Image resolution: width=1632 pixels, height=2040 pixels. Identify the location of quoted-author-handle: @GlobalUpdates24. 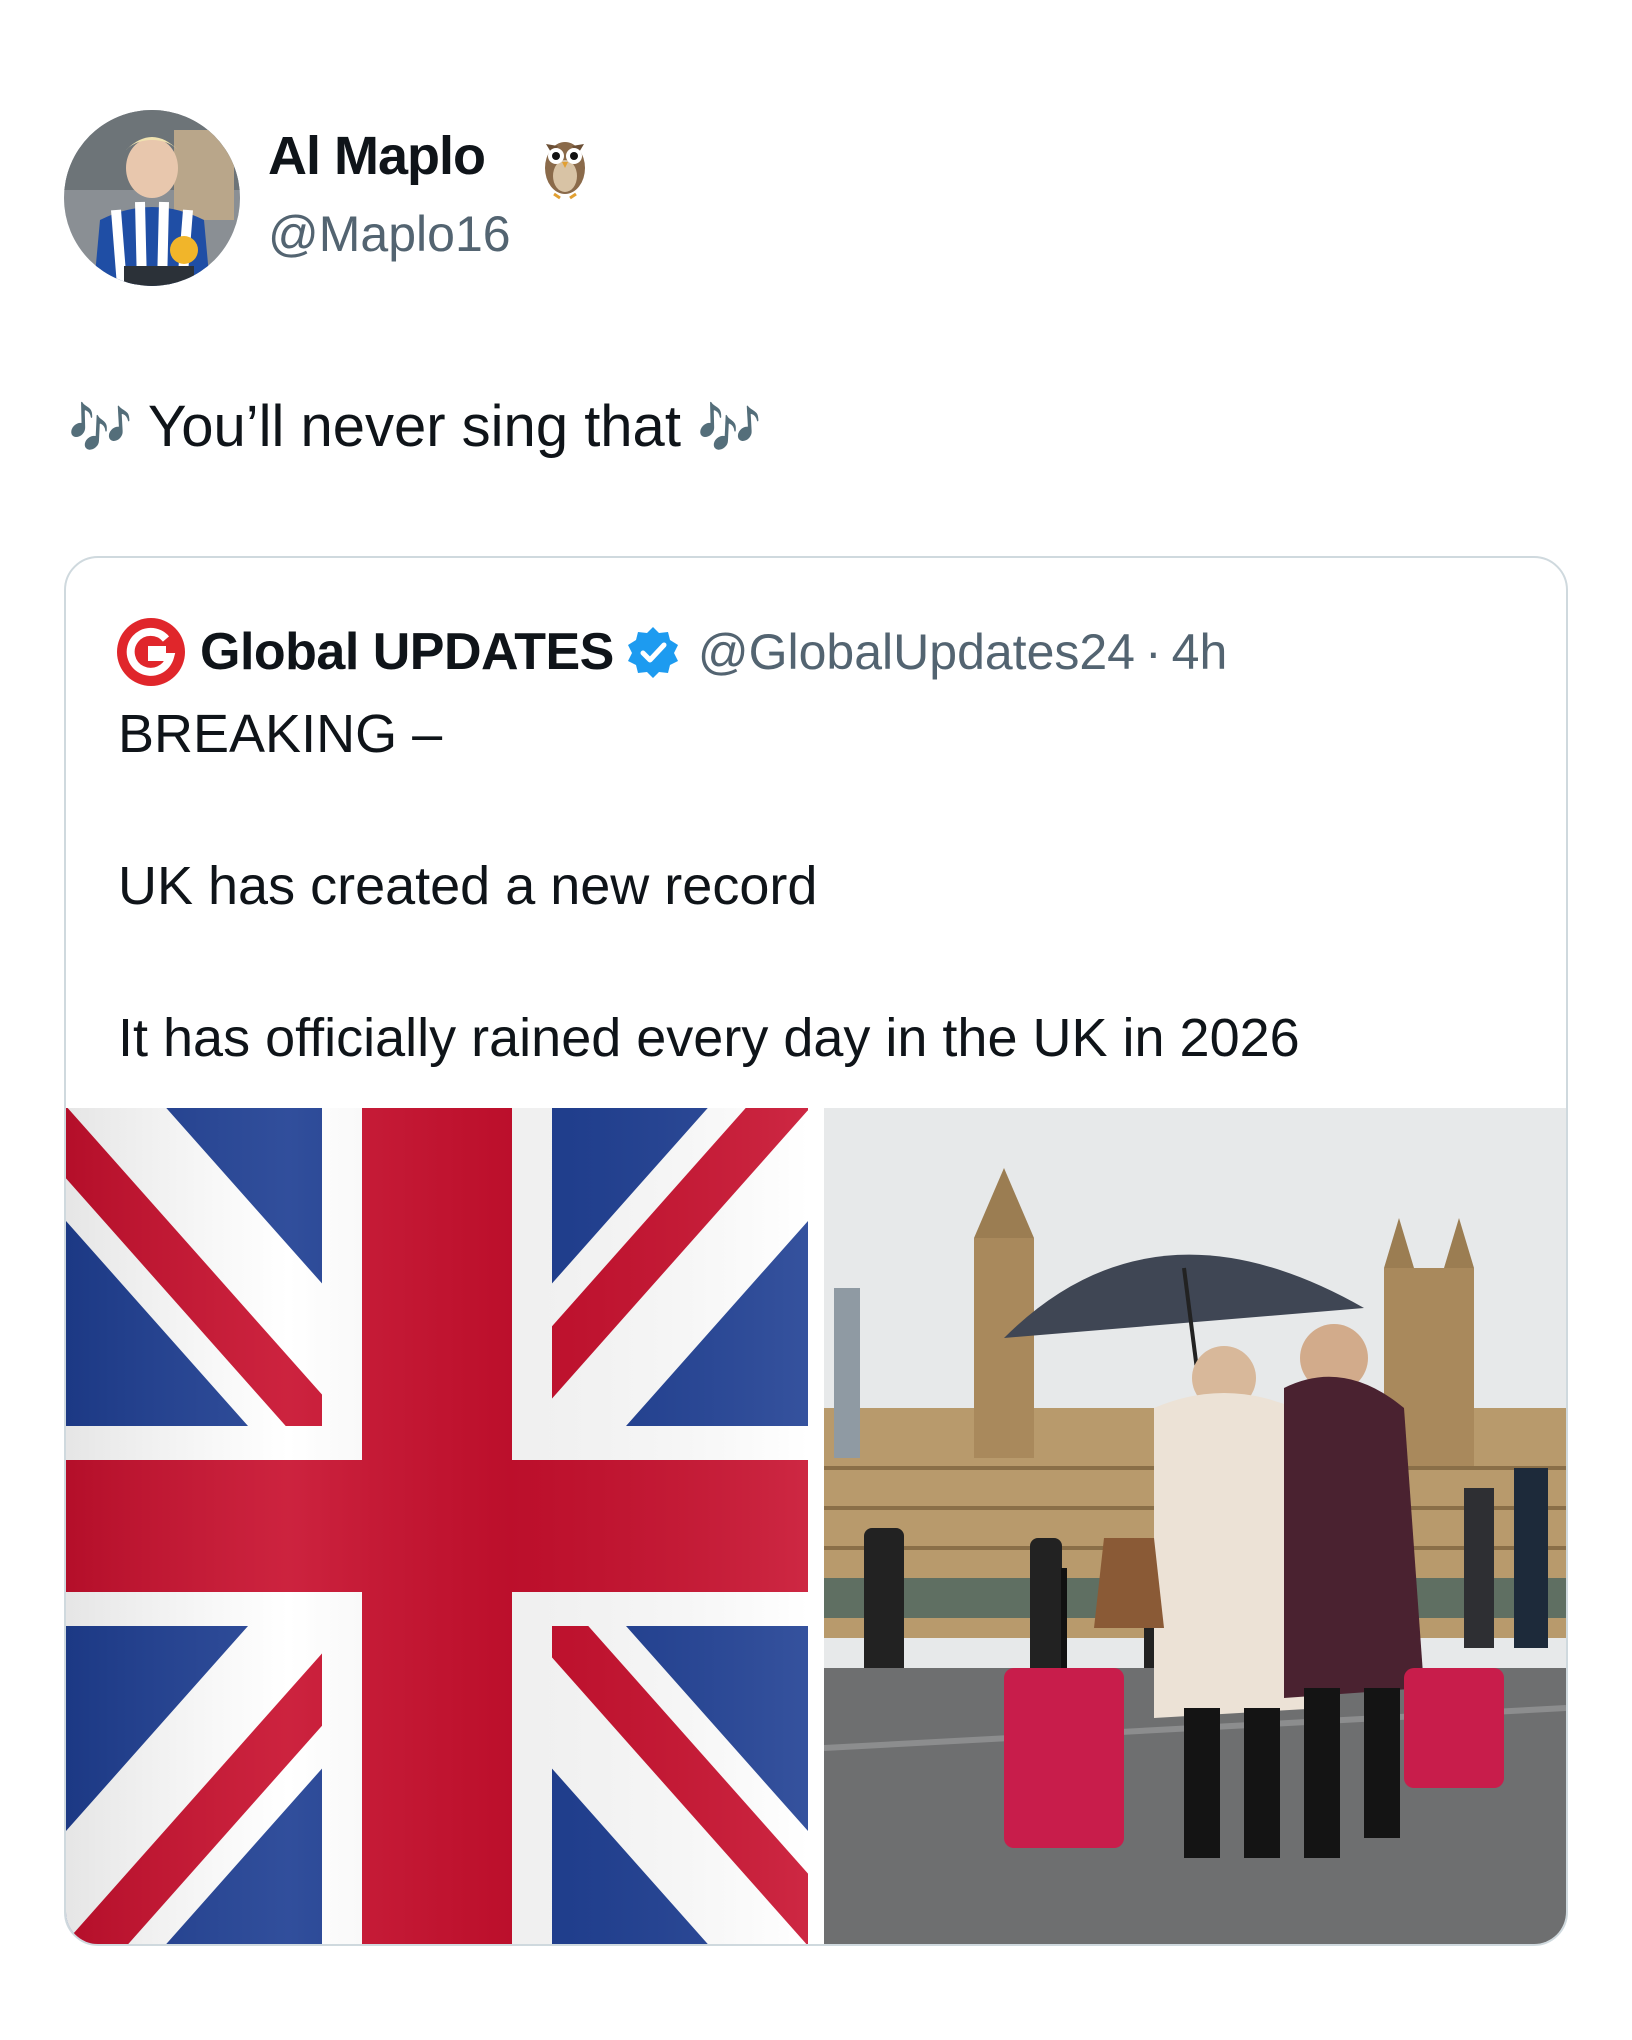
(916, 652).